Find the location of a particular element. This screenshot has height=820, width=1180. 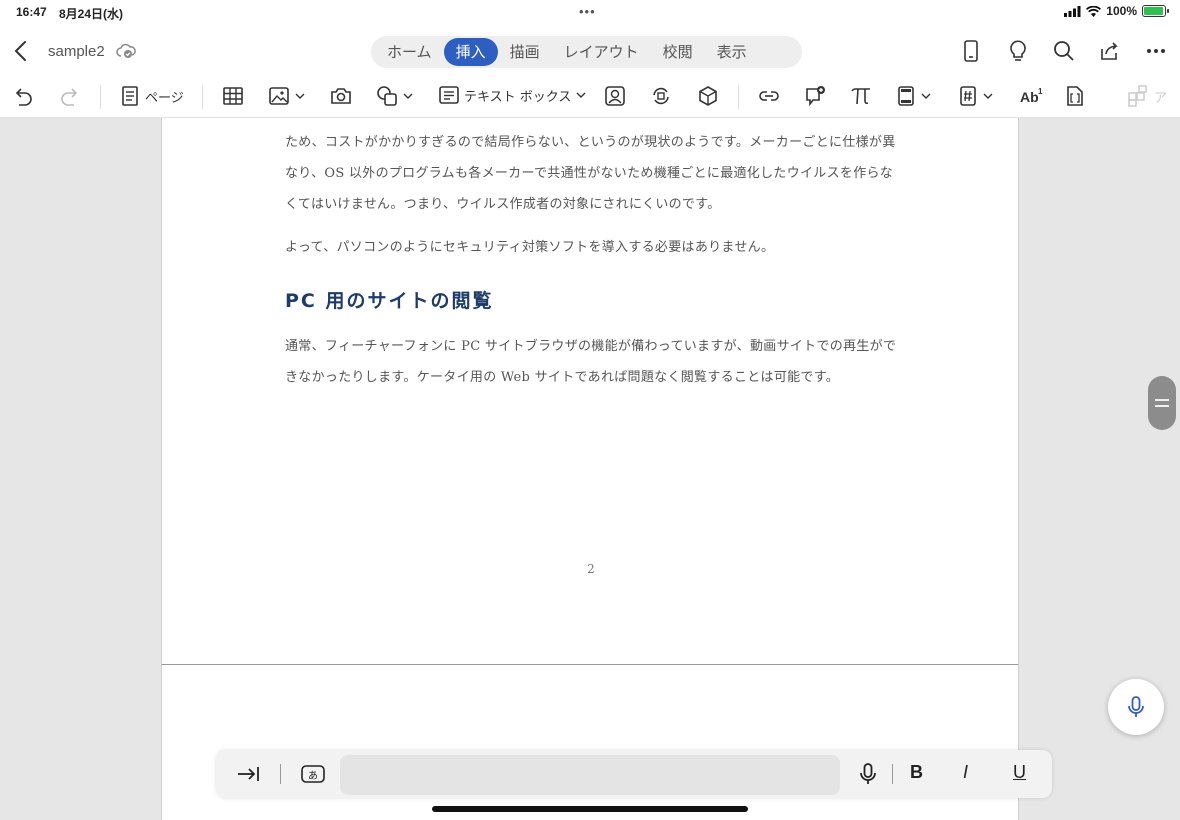

page-number-icon is located at coordinates (968, 96).